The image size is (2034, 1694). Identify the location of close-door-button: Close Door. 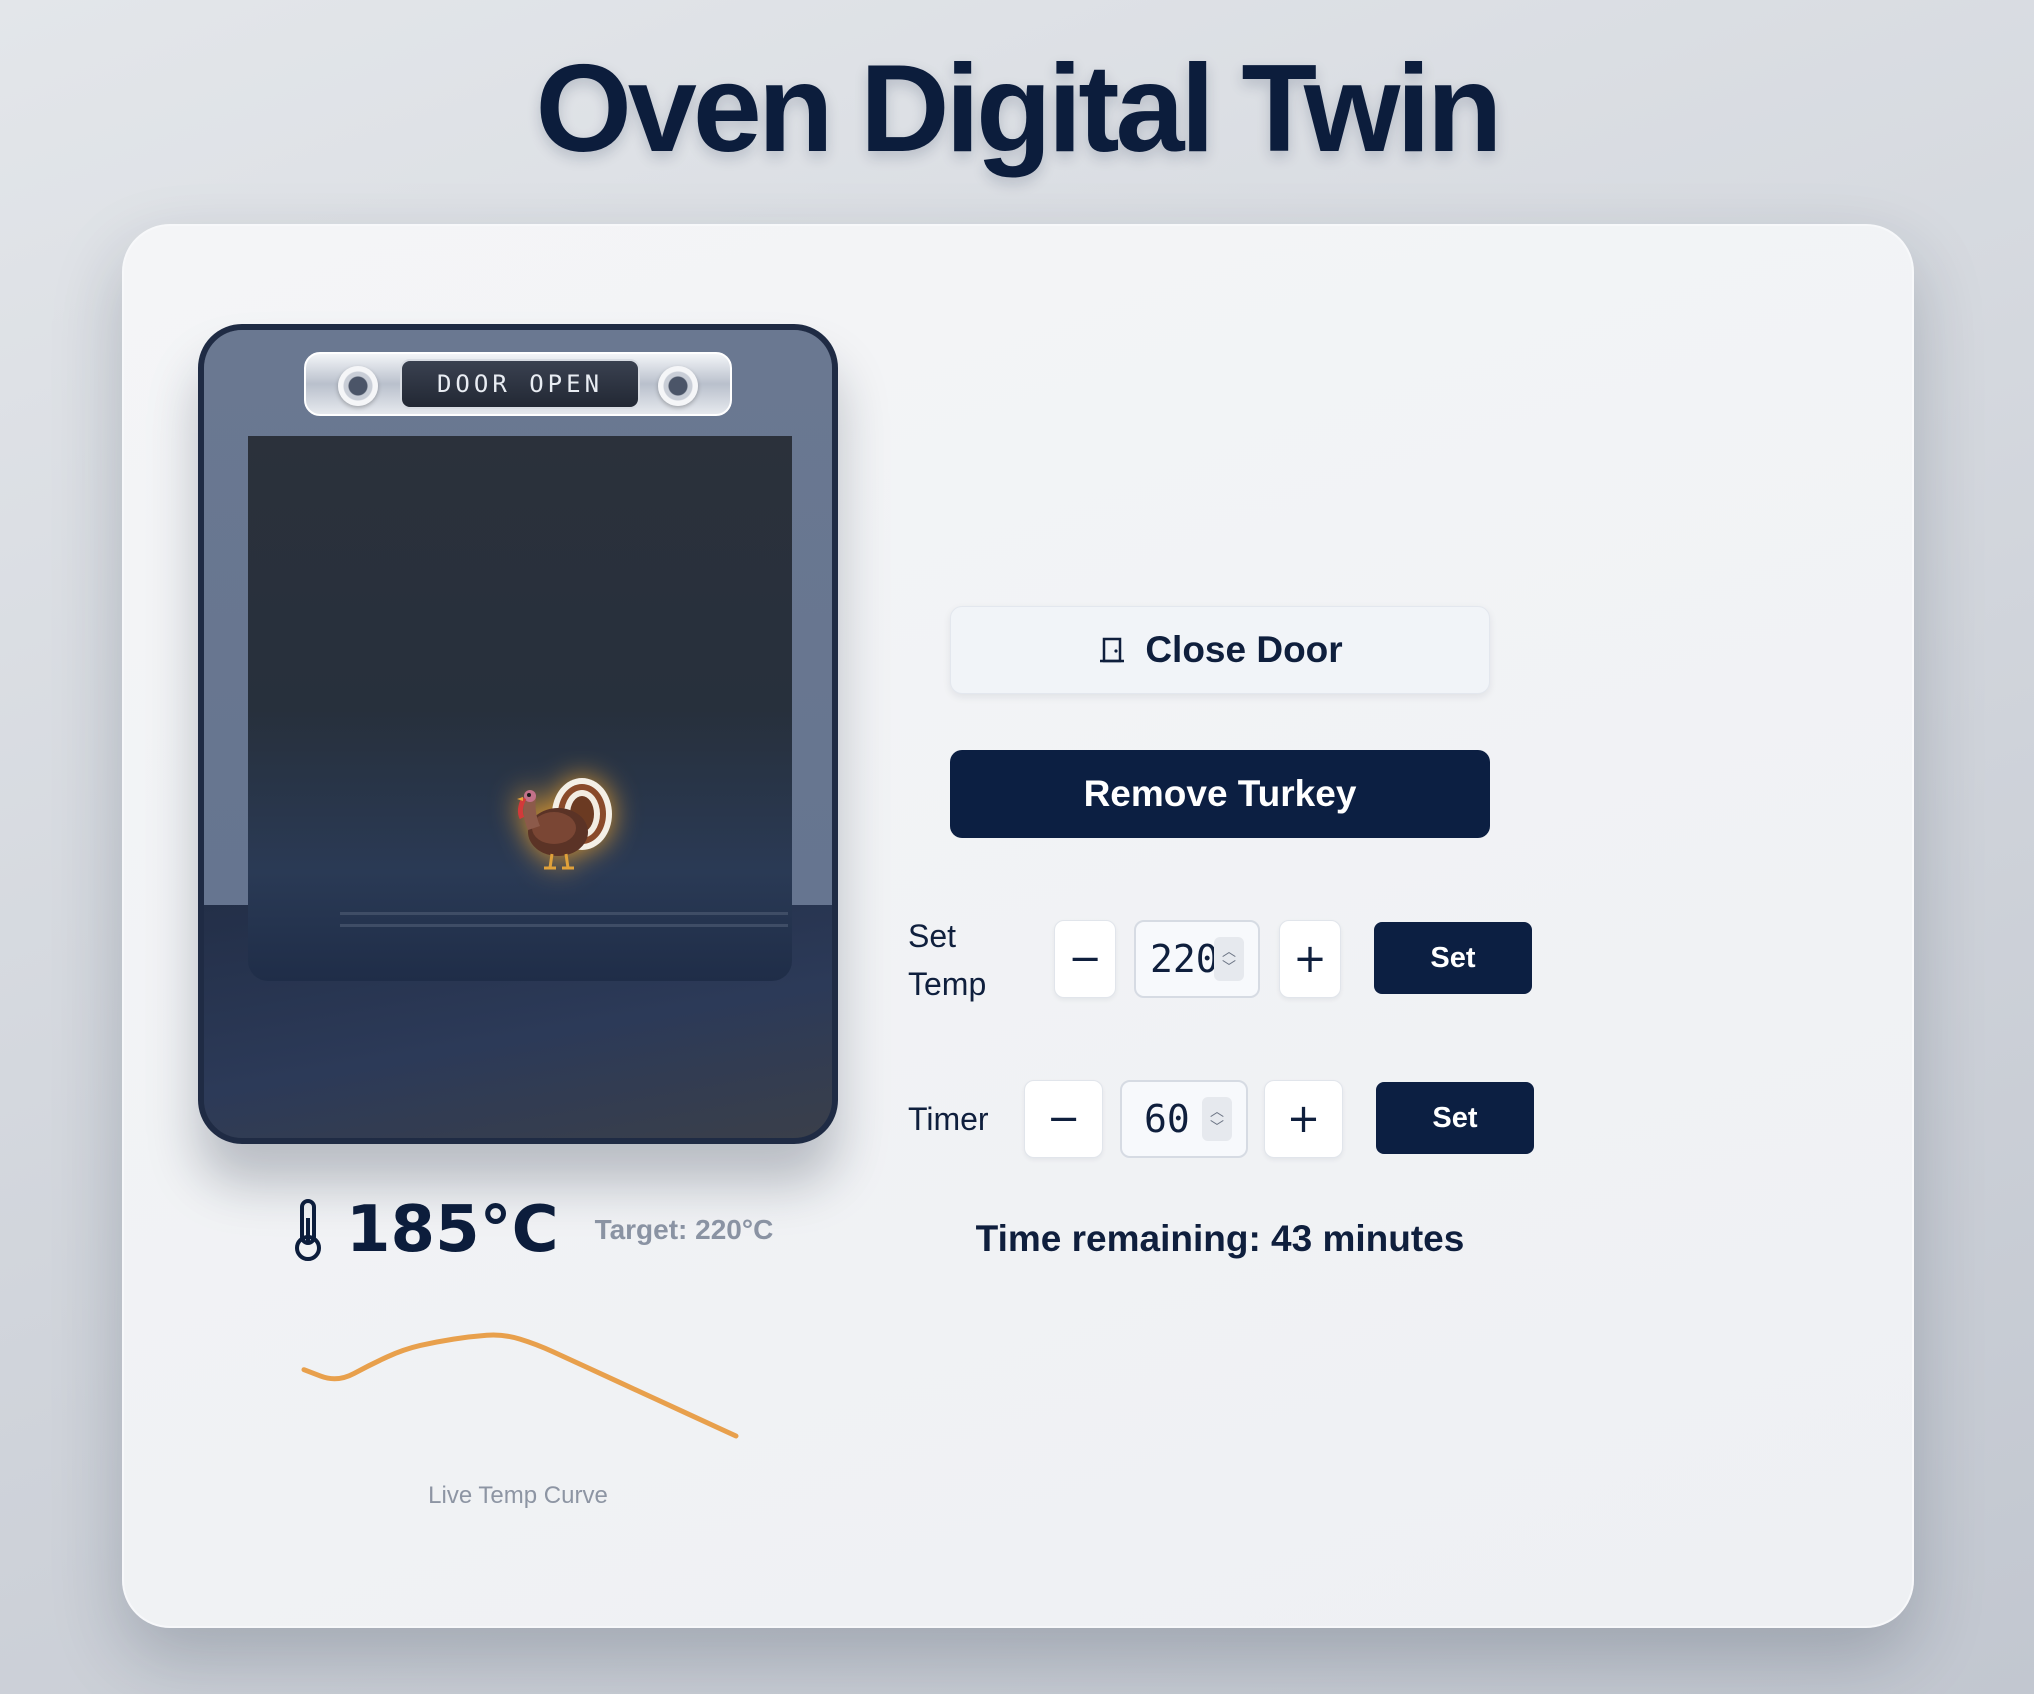
(1220, 650).